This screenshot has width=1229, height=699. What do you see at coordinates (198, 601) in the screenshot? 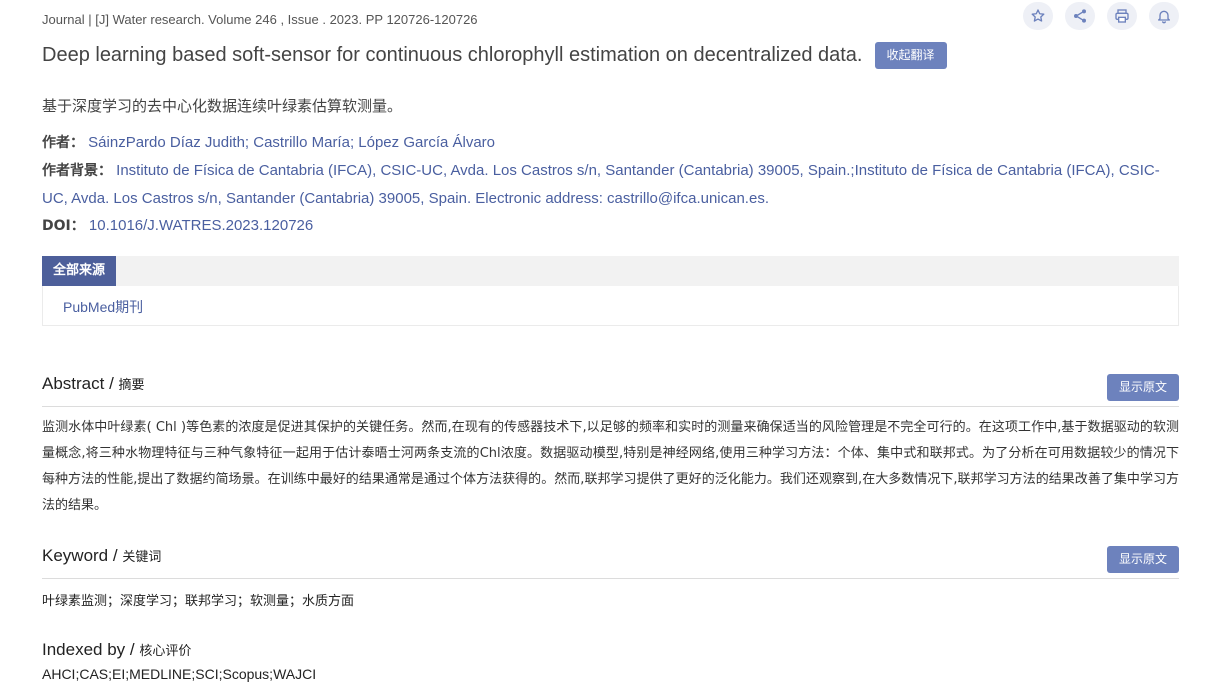
I see `keyword-list: 叶绿素监测；深度学习；联邦学习；软测量；水质方面` at bounding box center [198, 601].